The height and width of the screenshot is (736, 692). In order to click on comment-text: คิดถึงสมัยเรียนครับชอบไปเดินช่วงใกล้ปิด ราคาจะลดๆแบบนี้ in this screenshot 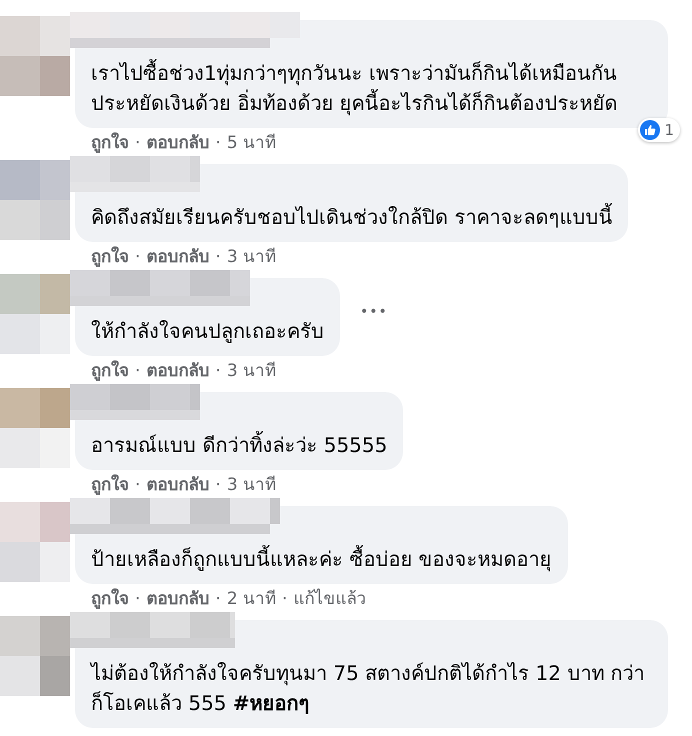, I will do `click(351, 217)`.